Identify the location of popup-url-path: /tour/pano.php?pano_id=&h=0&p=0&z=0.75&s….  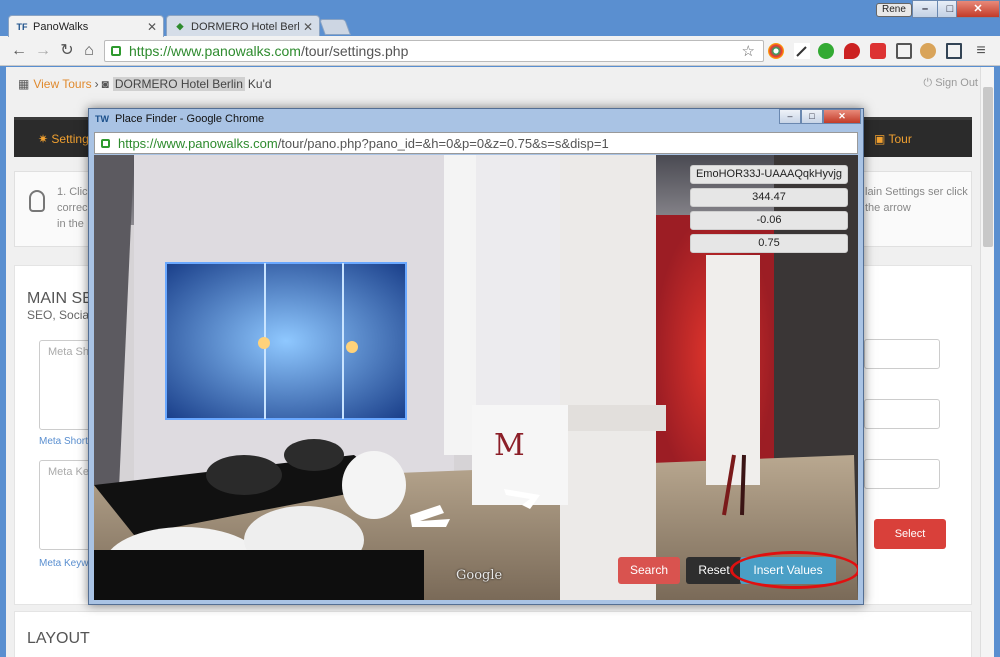
(443, 143).